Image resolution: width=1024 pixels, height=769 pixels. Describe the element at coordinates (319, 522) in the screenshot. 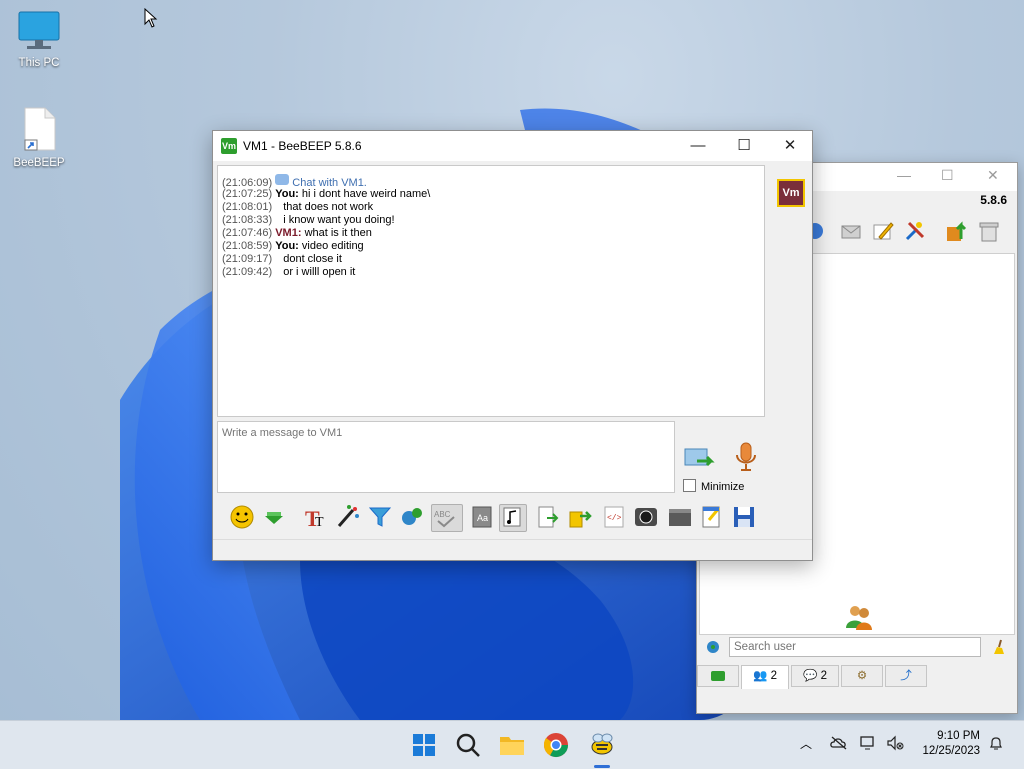

I see `svg-text: T` at that location.